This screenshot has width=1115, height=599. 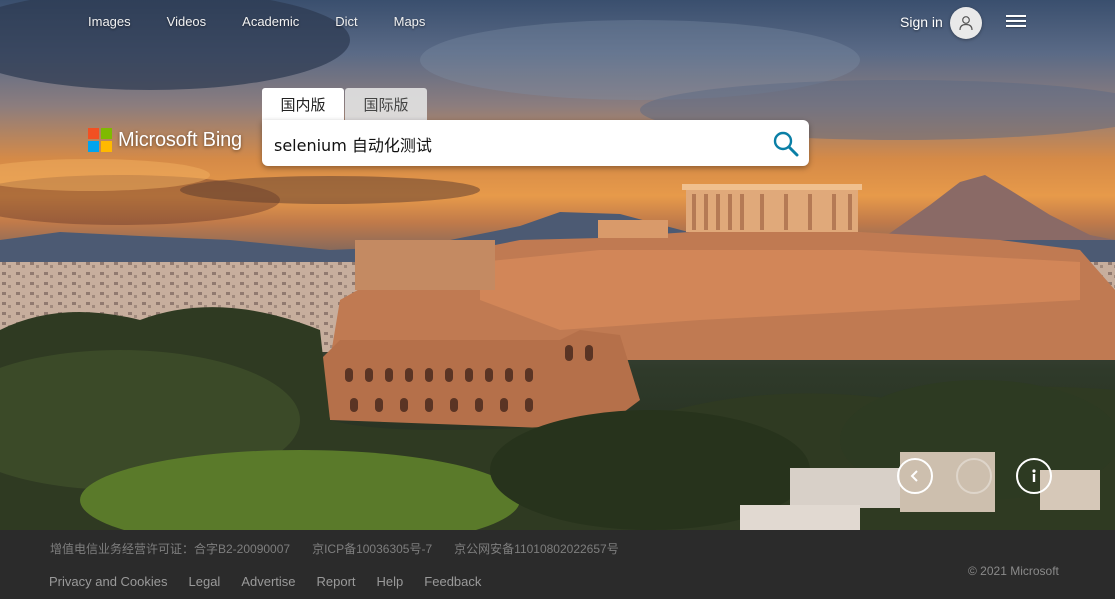 I want to click on nav-images-link: Images, so click(x=109, y=22).